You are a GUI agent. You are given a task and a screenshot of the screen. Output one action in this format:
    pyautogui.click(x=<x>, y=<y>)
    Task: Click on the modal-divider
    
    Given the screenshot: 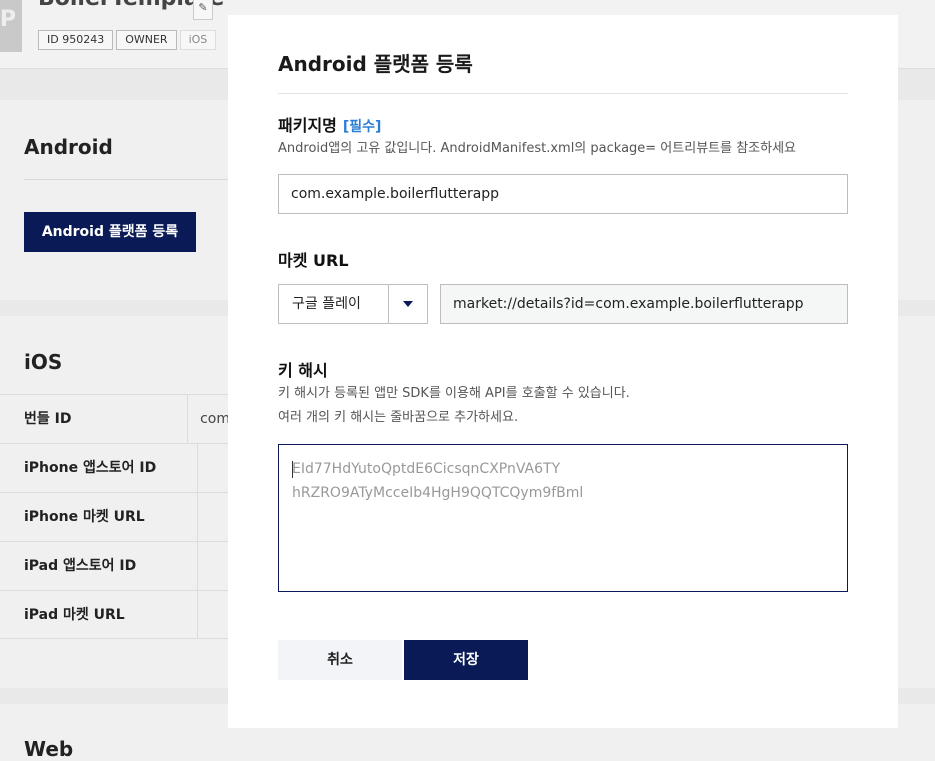 What is the action you would take?
    pyautogui.click(x=563, y=93)
    